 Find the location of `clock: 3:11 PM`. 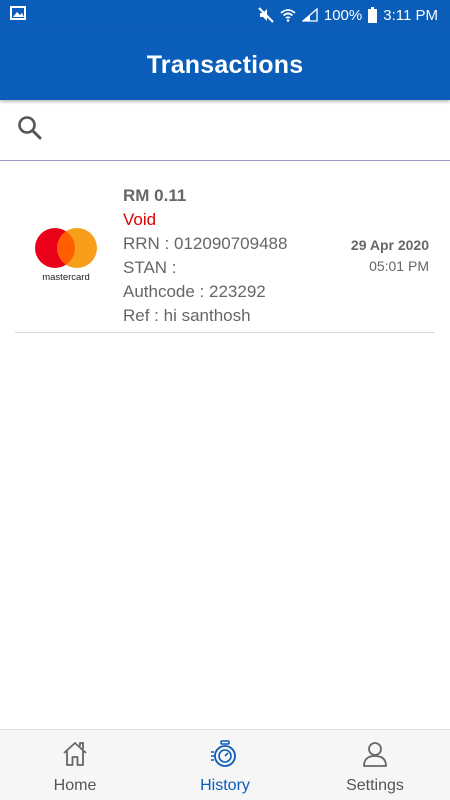

clock: 3:11 PM is located at coordinates (410, 15).